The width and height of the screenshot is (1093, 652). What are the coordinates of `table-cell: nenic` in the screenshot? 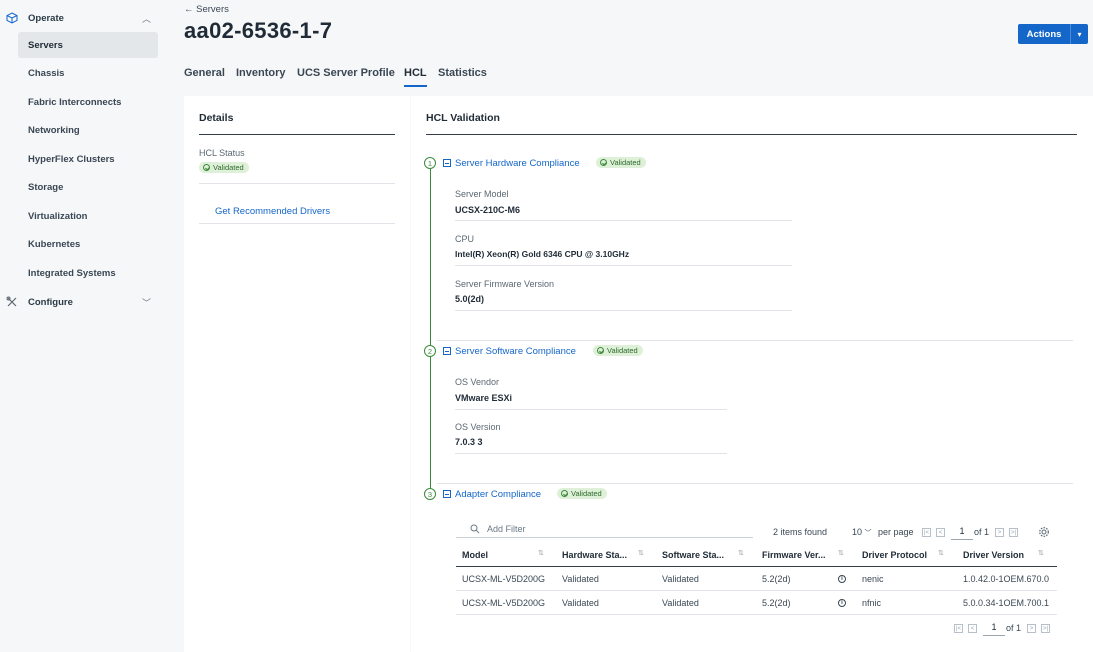 It's located at (873, 579).